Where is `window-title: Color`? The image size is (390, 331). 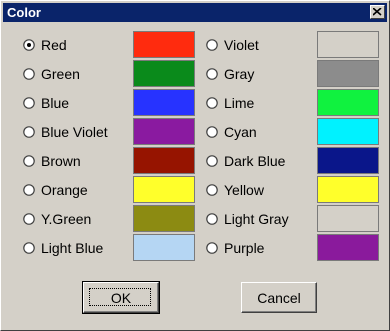
window-title: Color is located at coordinates (24, 12).